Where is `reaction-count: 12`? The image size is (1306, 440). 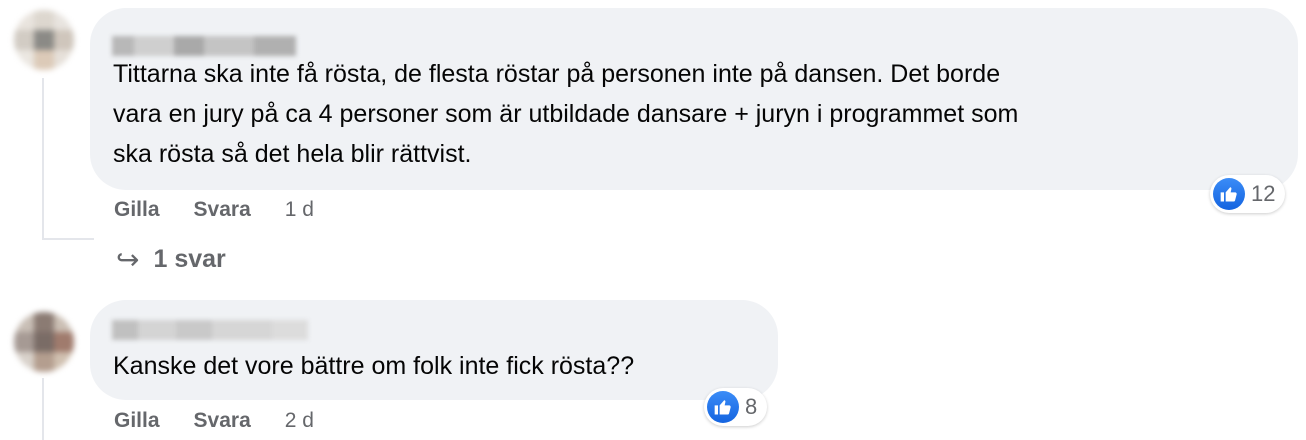
reaction-count: 12 is located at coordinates (1263, 193).